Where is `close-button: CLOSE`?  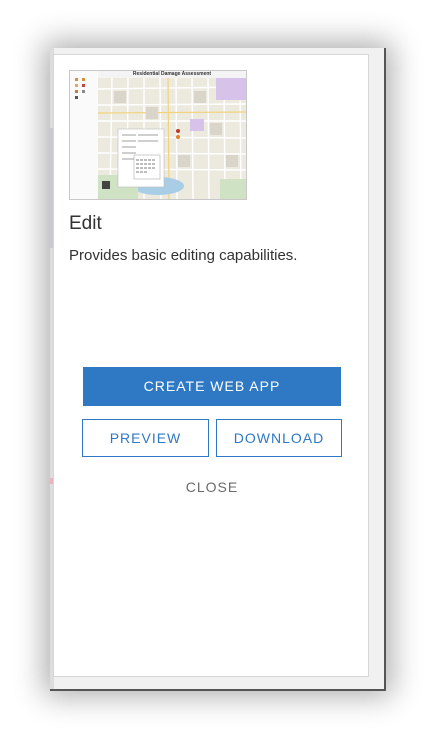 close-button: CLOSE is located at coordinates (212, 487).